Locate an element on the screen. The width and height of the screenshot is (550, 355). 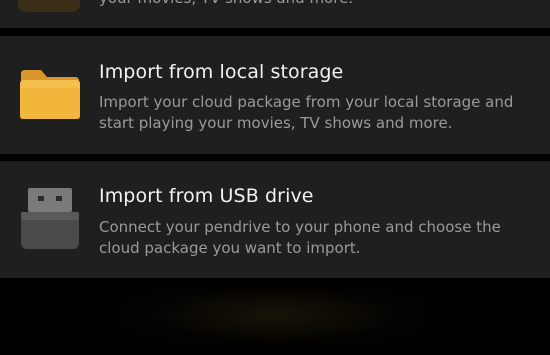
usb-drive-icon is located at coordinates (50, 219).